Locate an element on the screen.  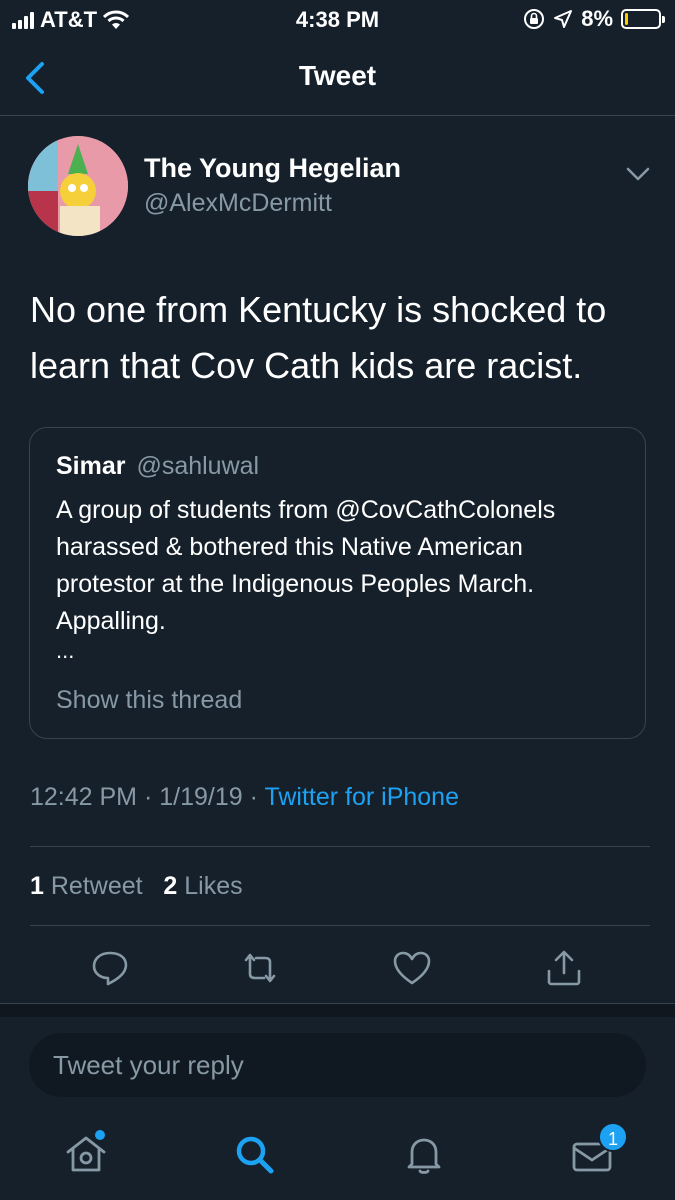
tweet-source-link: Twitter for iPhone is located at coordinates (361, 797).